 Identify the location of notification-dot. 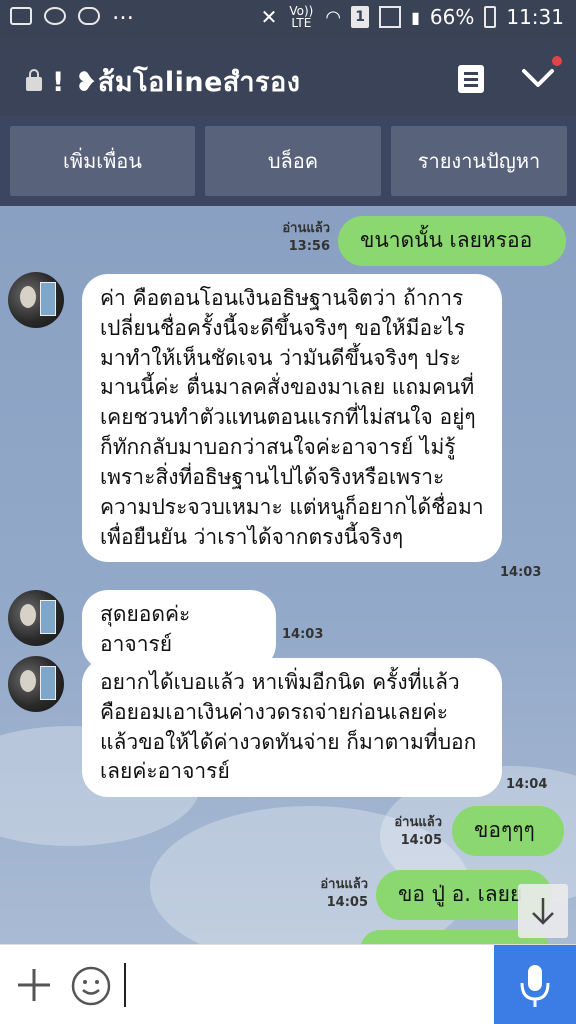
(557, 61).